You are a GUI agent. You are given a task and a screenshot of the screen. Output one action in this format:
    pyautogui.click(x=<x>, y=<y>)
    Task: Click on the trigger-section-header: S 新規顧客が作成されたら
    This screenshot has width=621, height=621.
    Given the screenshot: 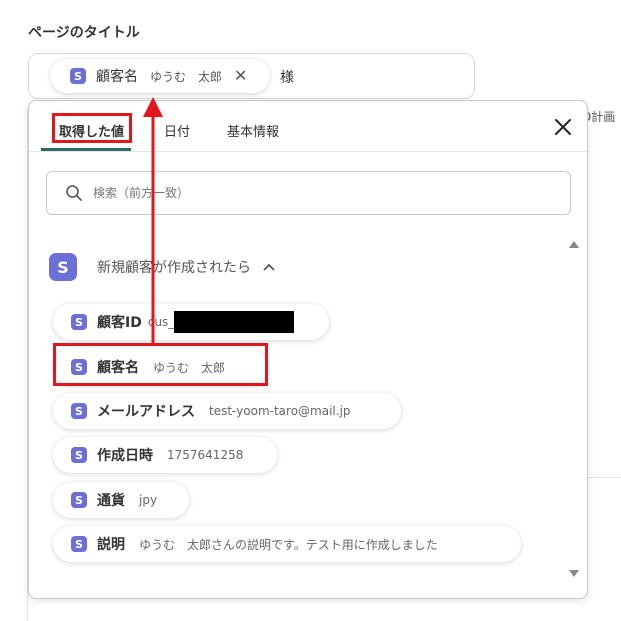 What is the action you would take?
    pyautogui.click(x=162, y=267)
    